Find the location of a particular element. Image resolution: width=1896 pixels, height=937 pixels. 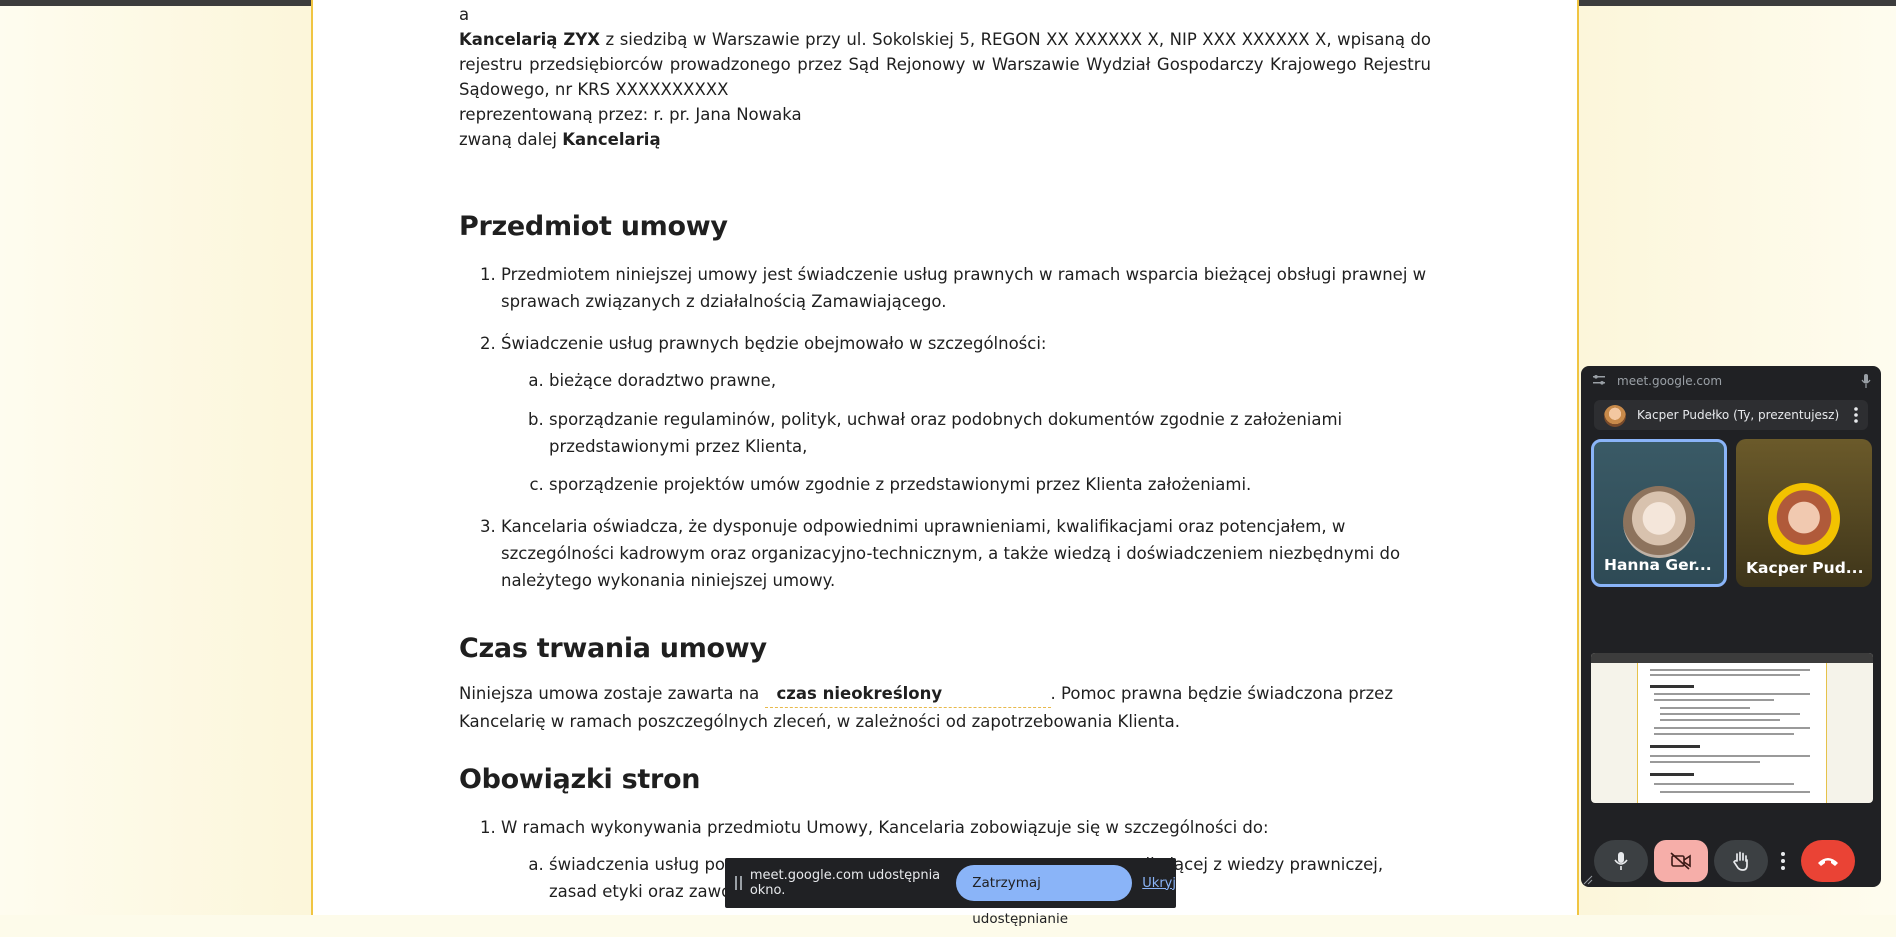

pip-url-bar: meet.google.com is located at coordinates (1731, 381).